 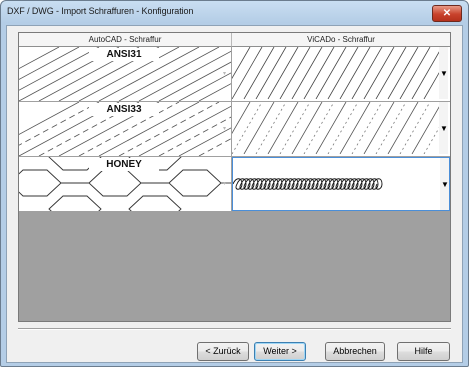 I want to click on back-button: < Zurück, so click(x=223, y=351).